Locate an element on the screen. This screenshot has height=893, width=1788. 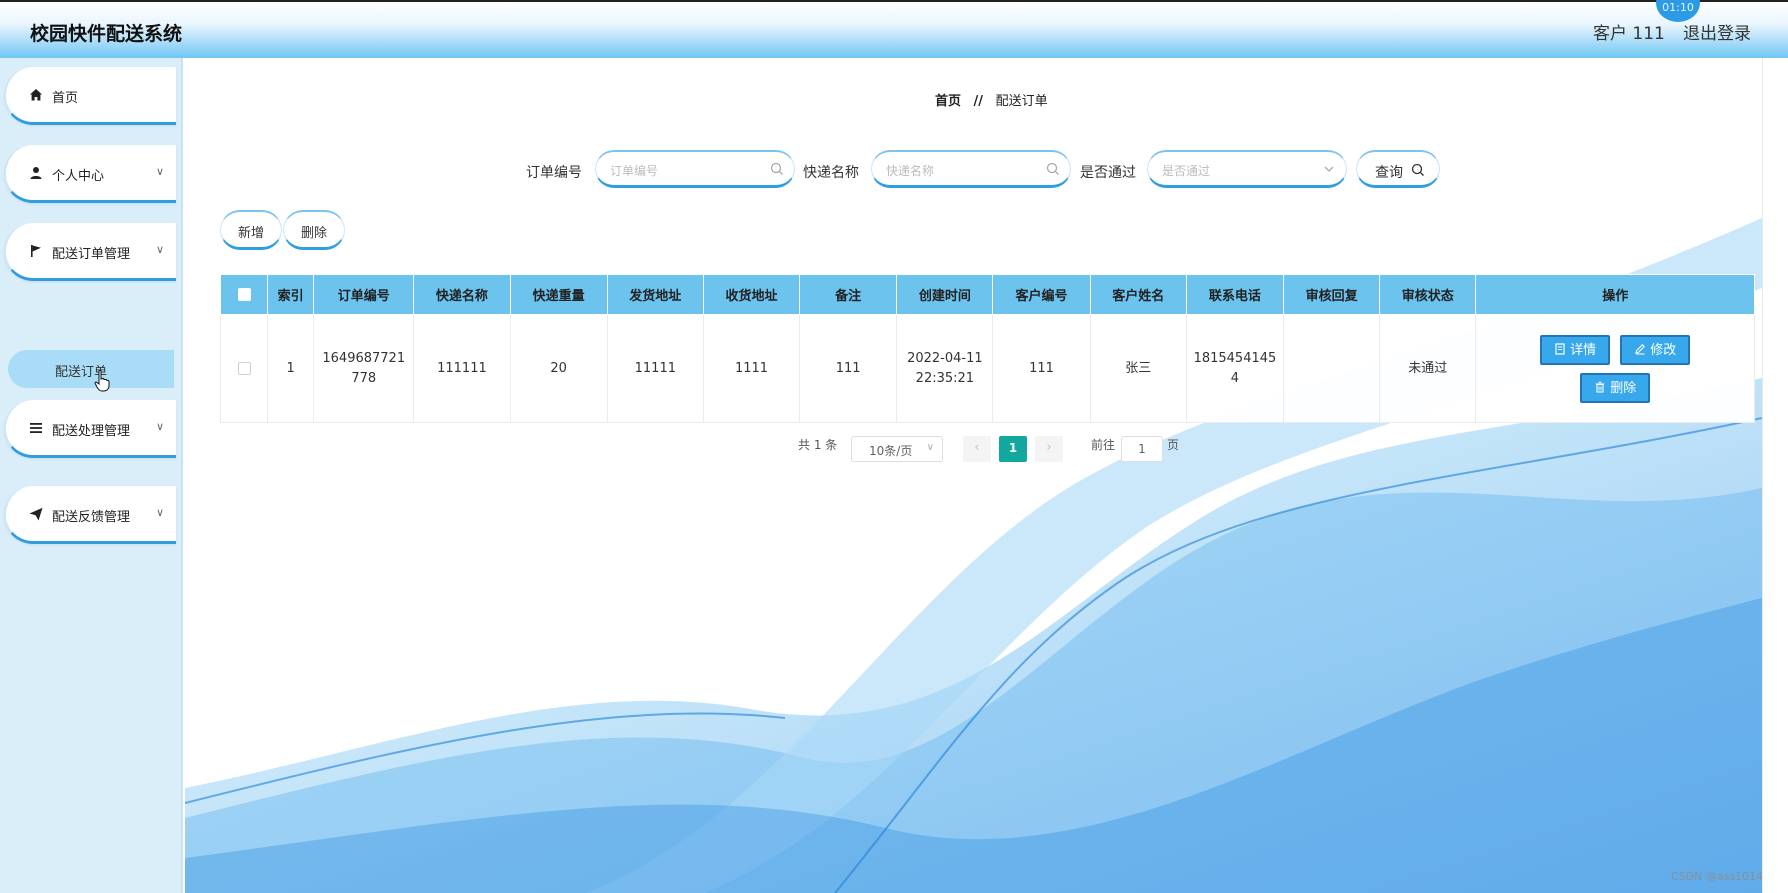
document-icon is located at coordinates (1560, 348).